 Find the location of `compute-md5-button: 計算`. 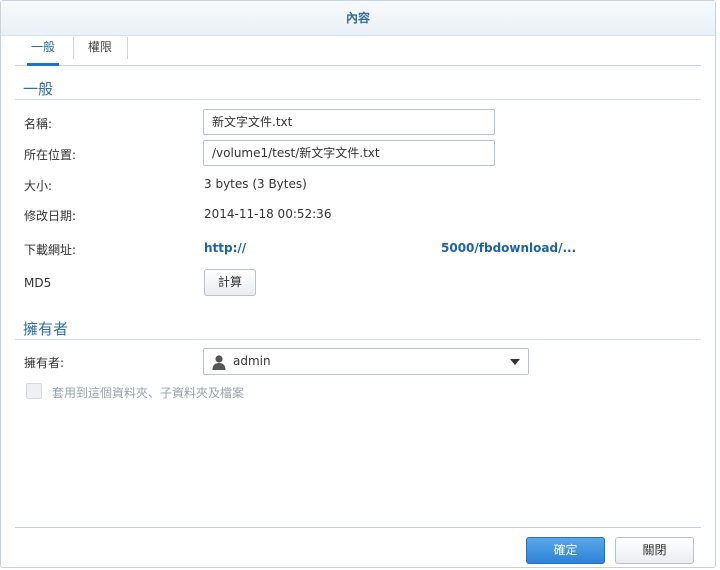

compute-md5-button: 計算 is located at coordinates (230, 282).